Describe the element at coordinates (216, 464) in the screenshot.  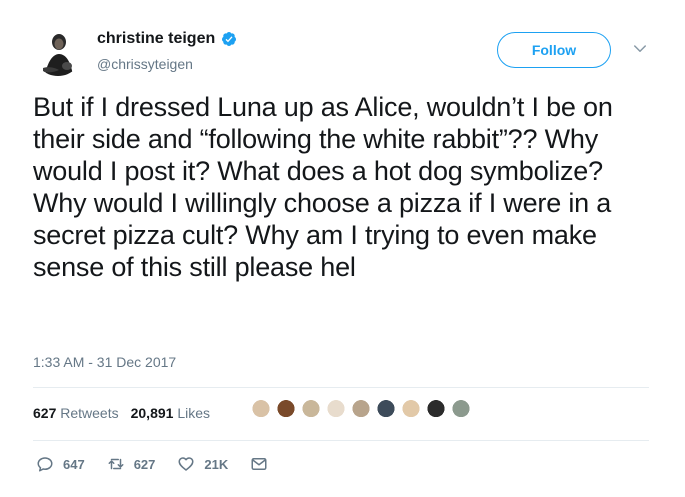
I see `like-count: 21K` at that location.